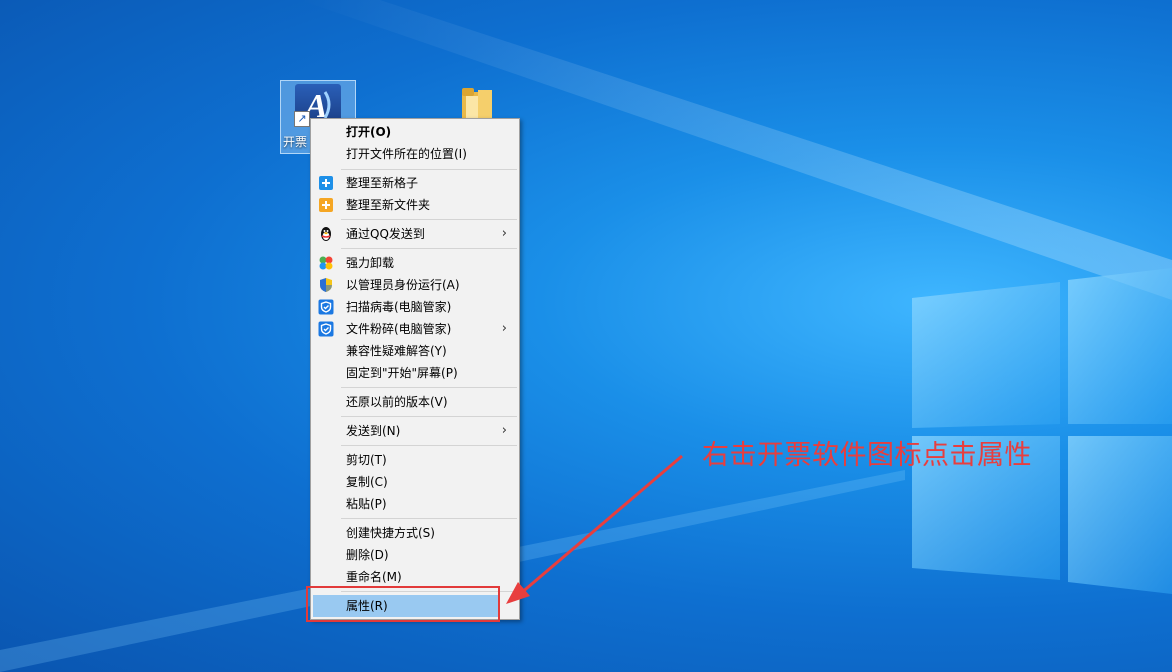  I want to click on menu-item-rename: 重命名(M), so click(415, 577).